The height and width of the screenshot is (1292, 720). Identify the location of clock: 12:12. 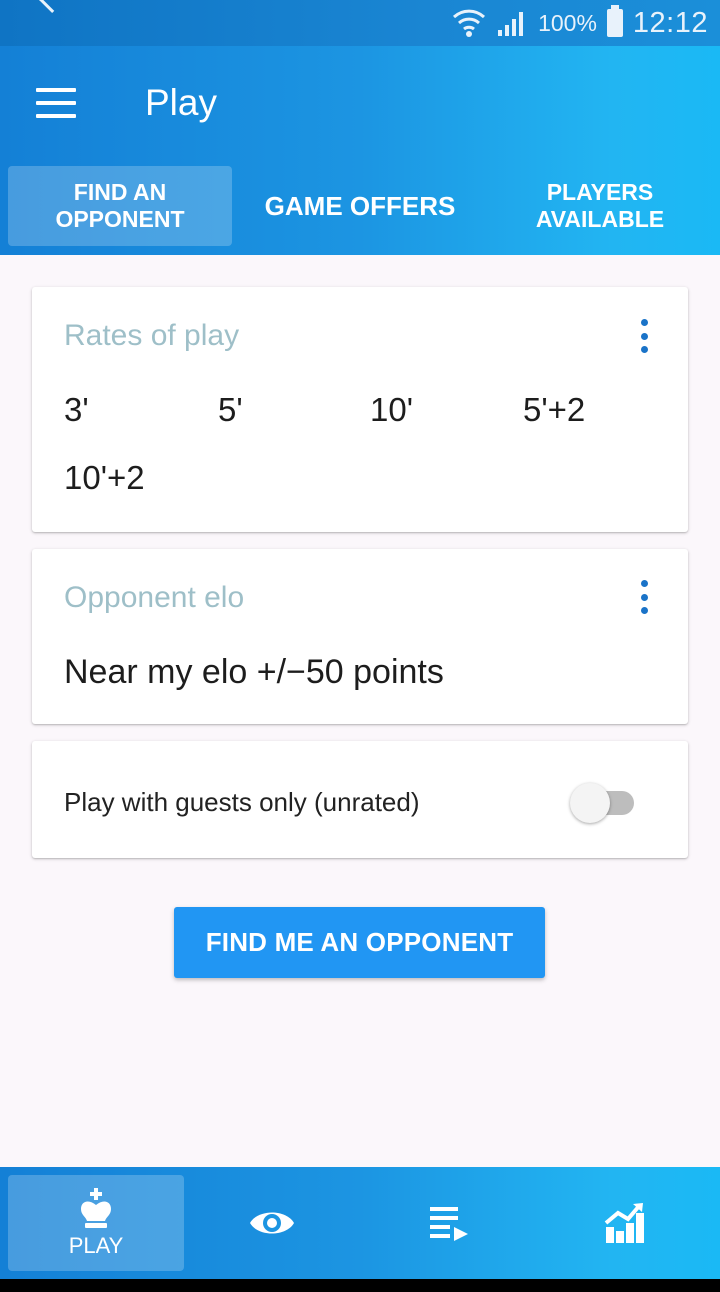
(670, 22).